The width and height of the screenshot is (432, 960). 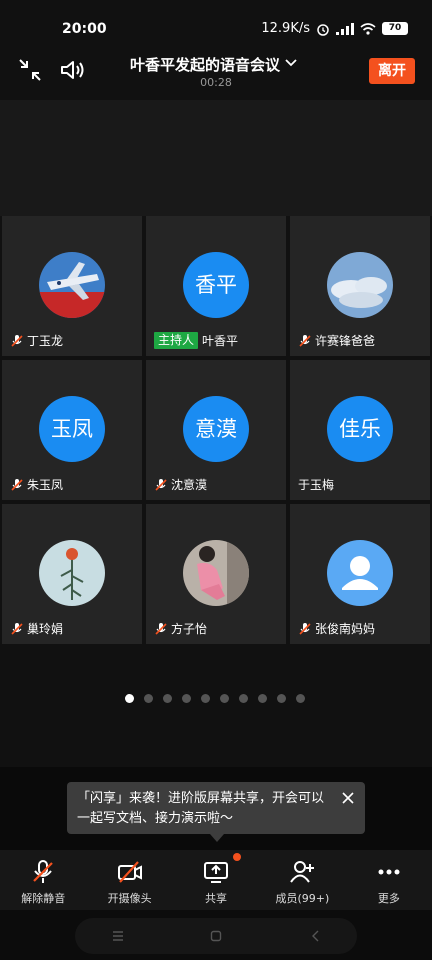 I want to click on participant-tile: 许赛锋爸爸, so click(x=360, y=286).